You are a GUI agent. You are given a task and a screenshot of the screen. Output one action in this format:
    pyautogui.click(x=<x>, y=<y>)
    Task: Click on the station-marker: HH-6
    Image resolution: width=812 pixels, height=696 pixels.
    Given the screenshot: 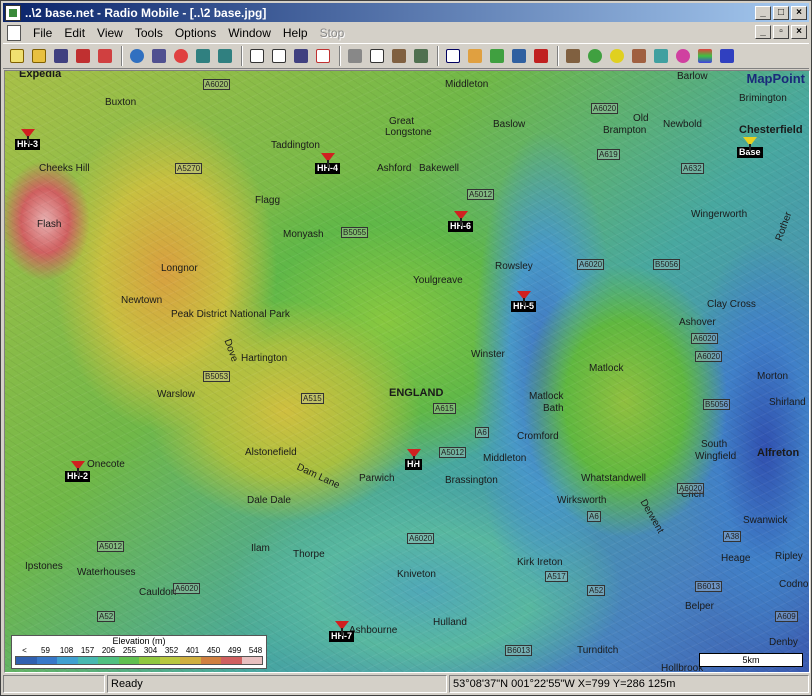 What is the action you would take?
    pyautogui.click(x=461, y=221)
    